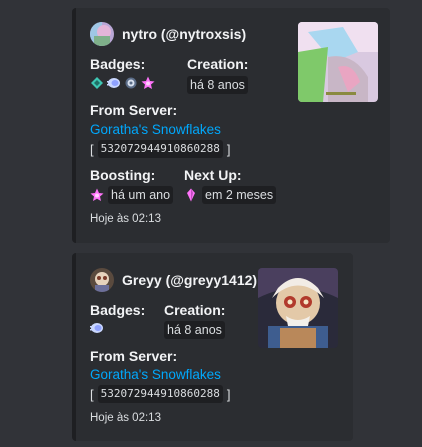 Image resolution: width=422 pixels, height=447 pixels. I want to click on nextup-row: em 2 meses, so click(230, 195).